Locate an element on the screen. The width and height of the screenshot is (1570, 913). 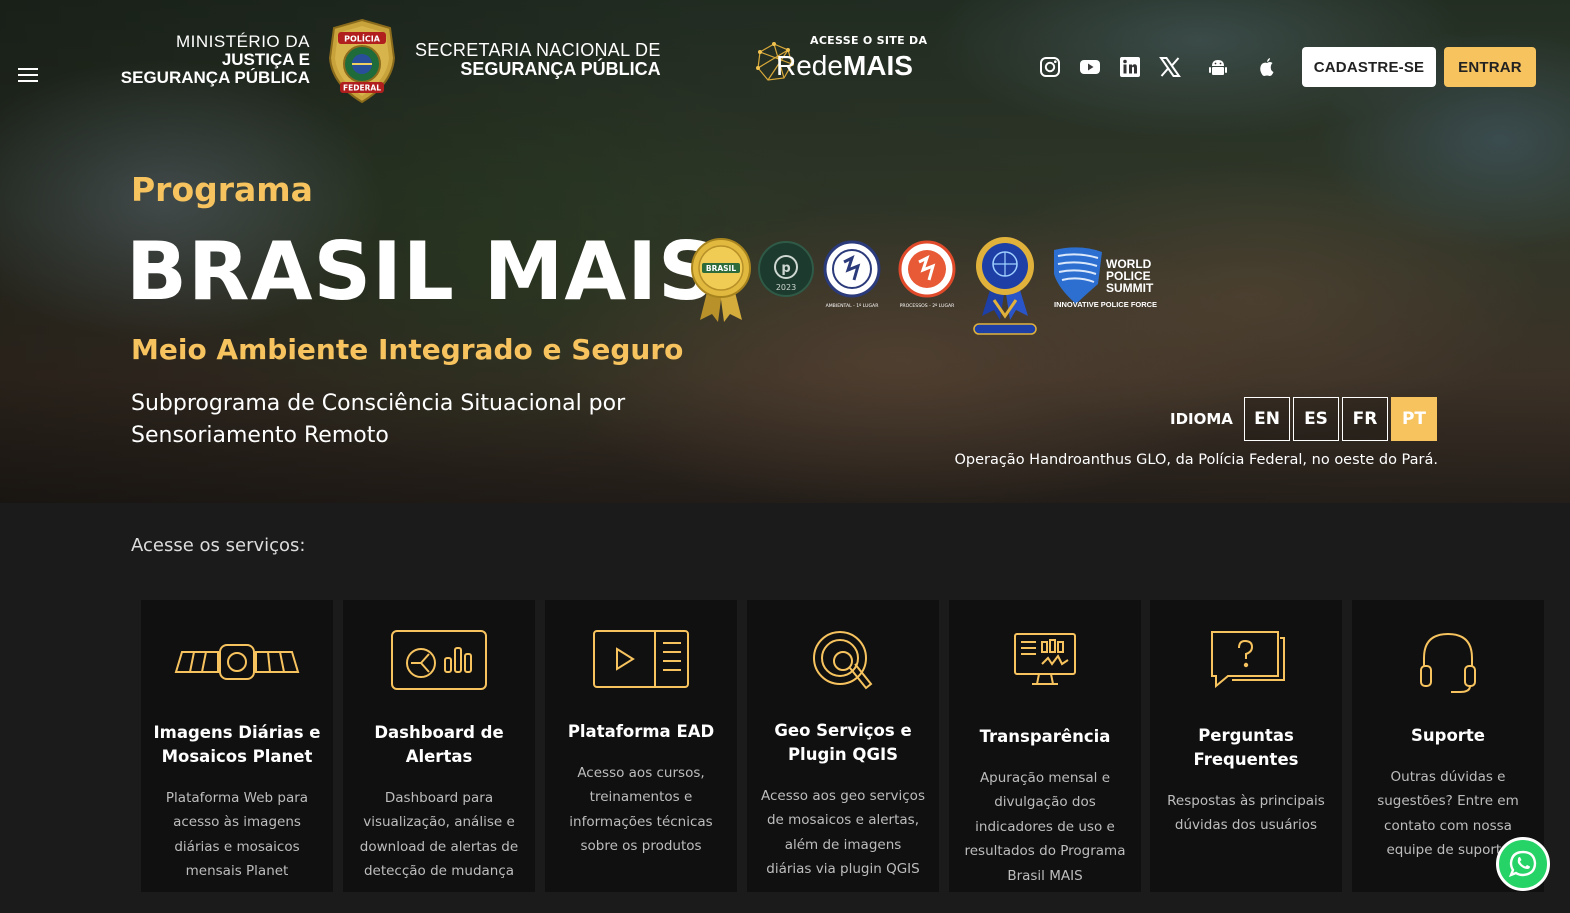
rede-mais-link: ACESSE O SITE DA RedeMAIS is located at coordinates (838, 60).